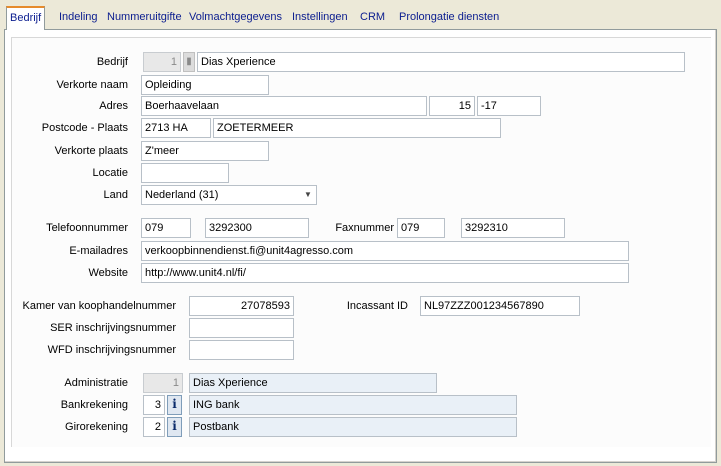 The width and height of the screenshot is (721, 466). I want to click on land-label: Land, so click(115, 195).